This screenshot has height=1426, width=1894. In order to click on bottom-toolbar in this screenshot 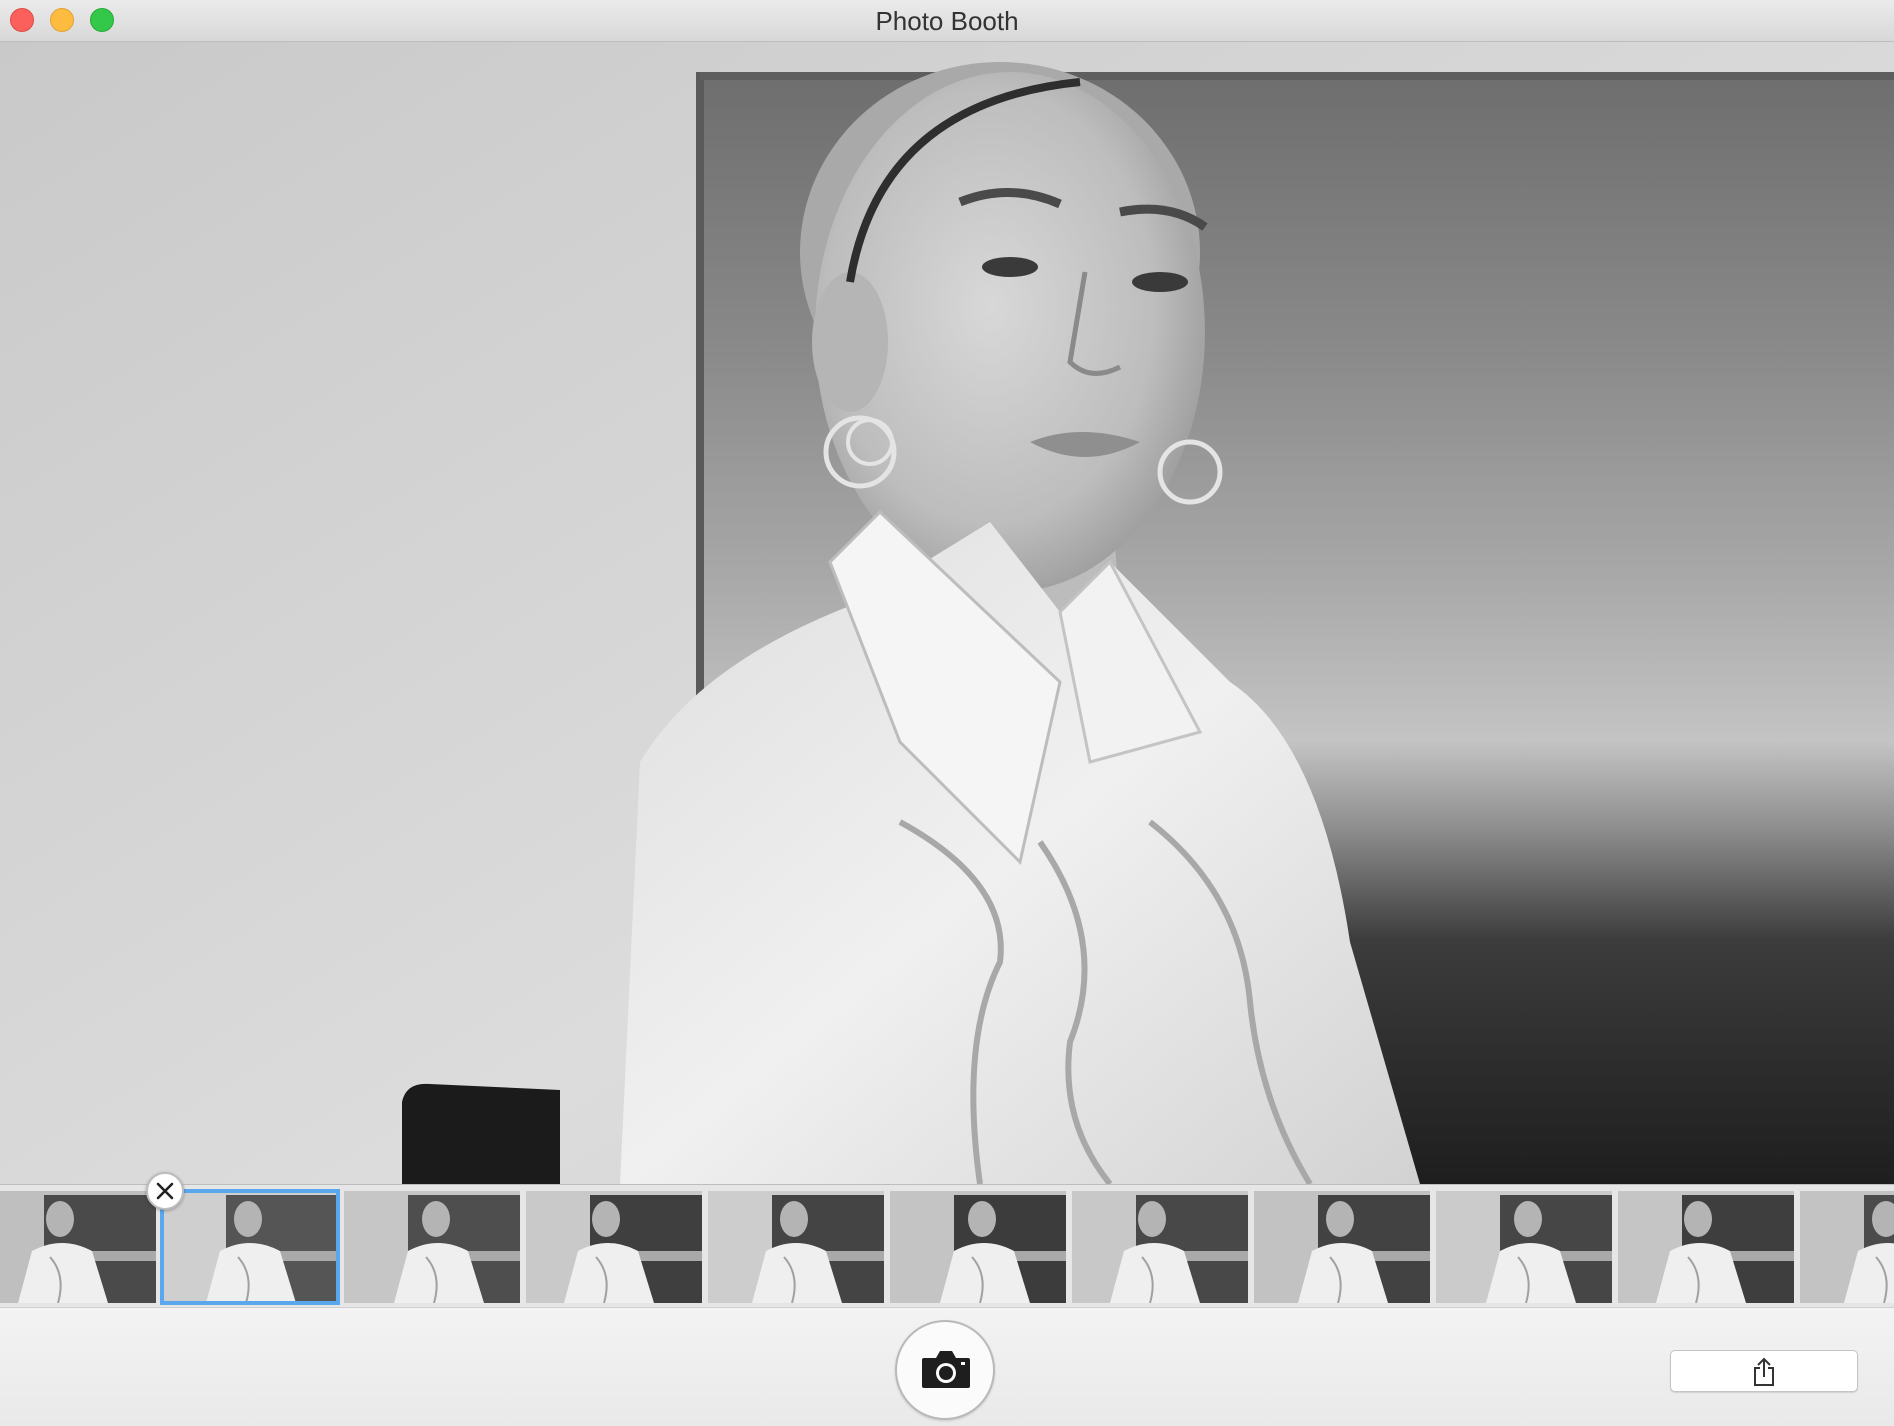, I will do `click(947, 1367)`.